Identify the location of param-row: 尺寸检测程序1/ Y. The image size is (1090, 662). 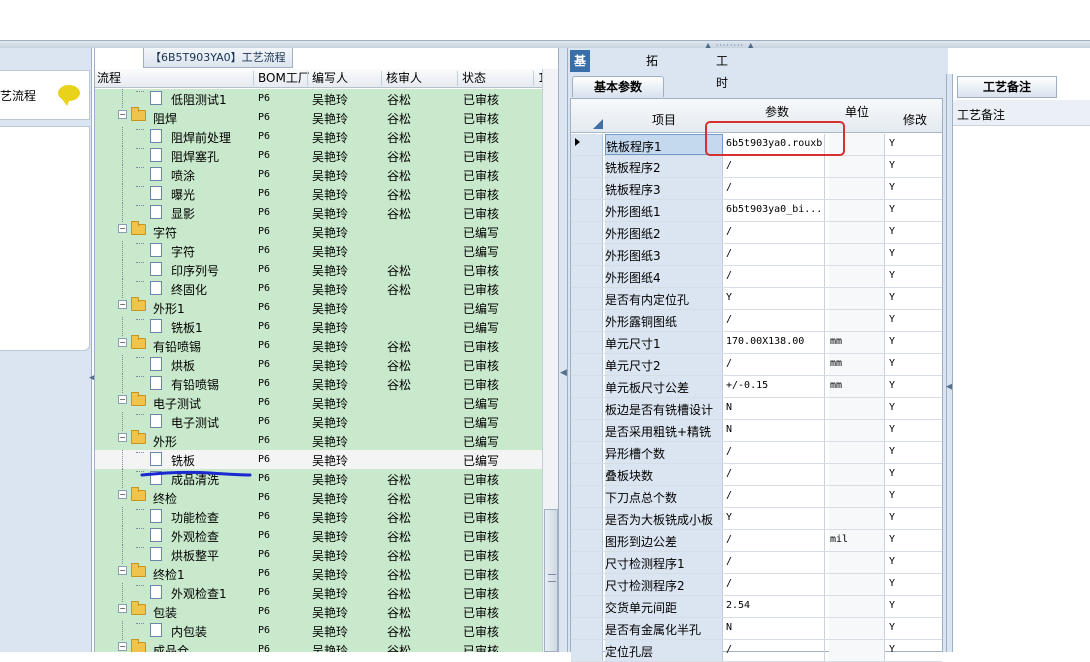
(756, 563).